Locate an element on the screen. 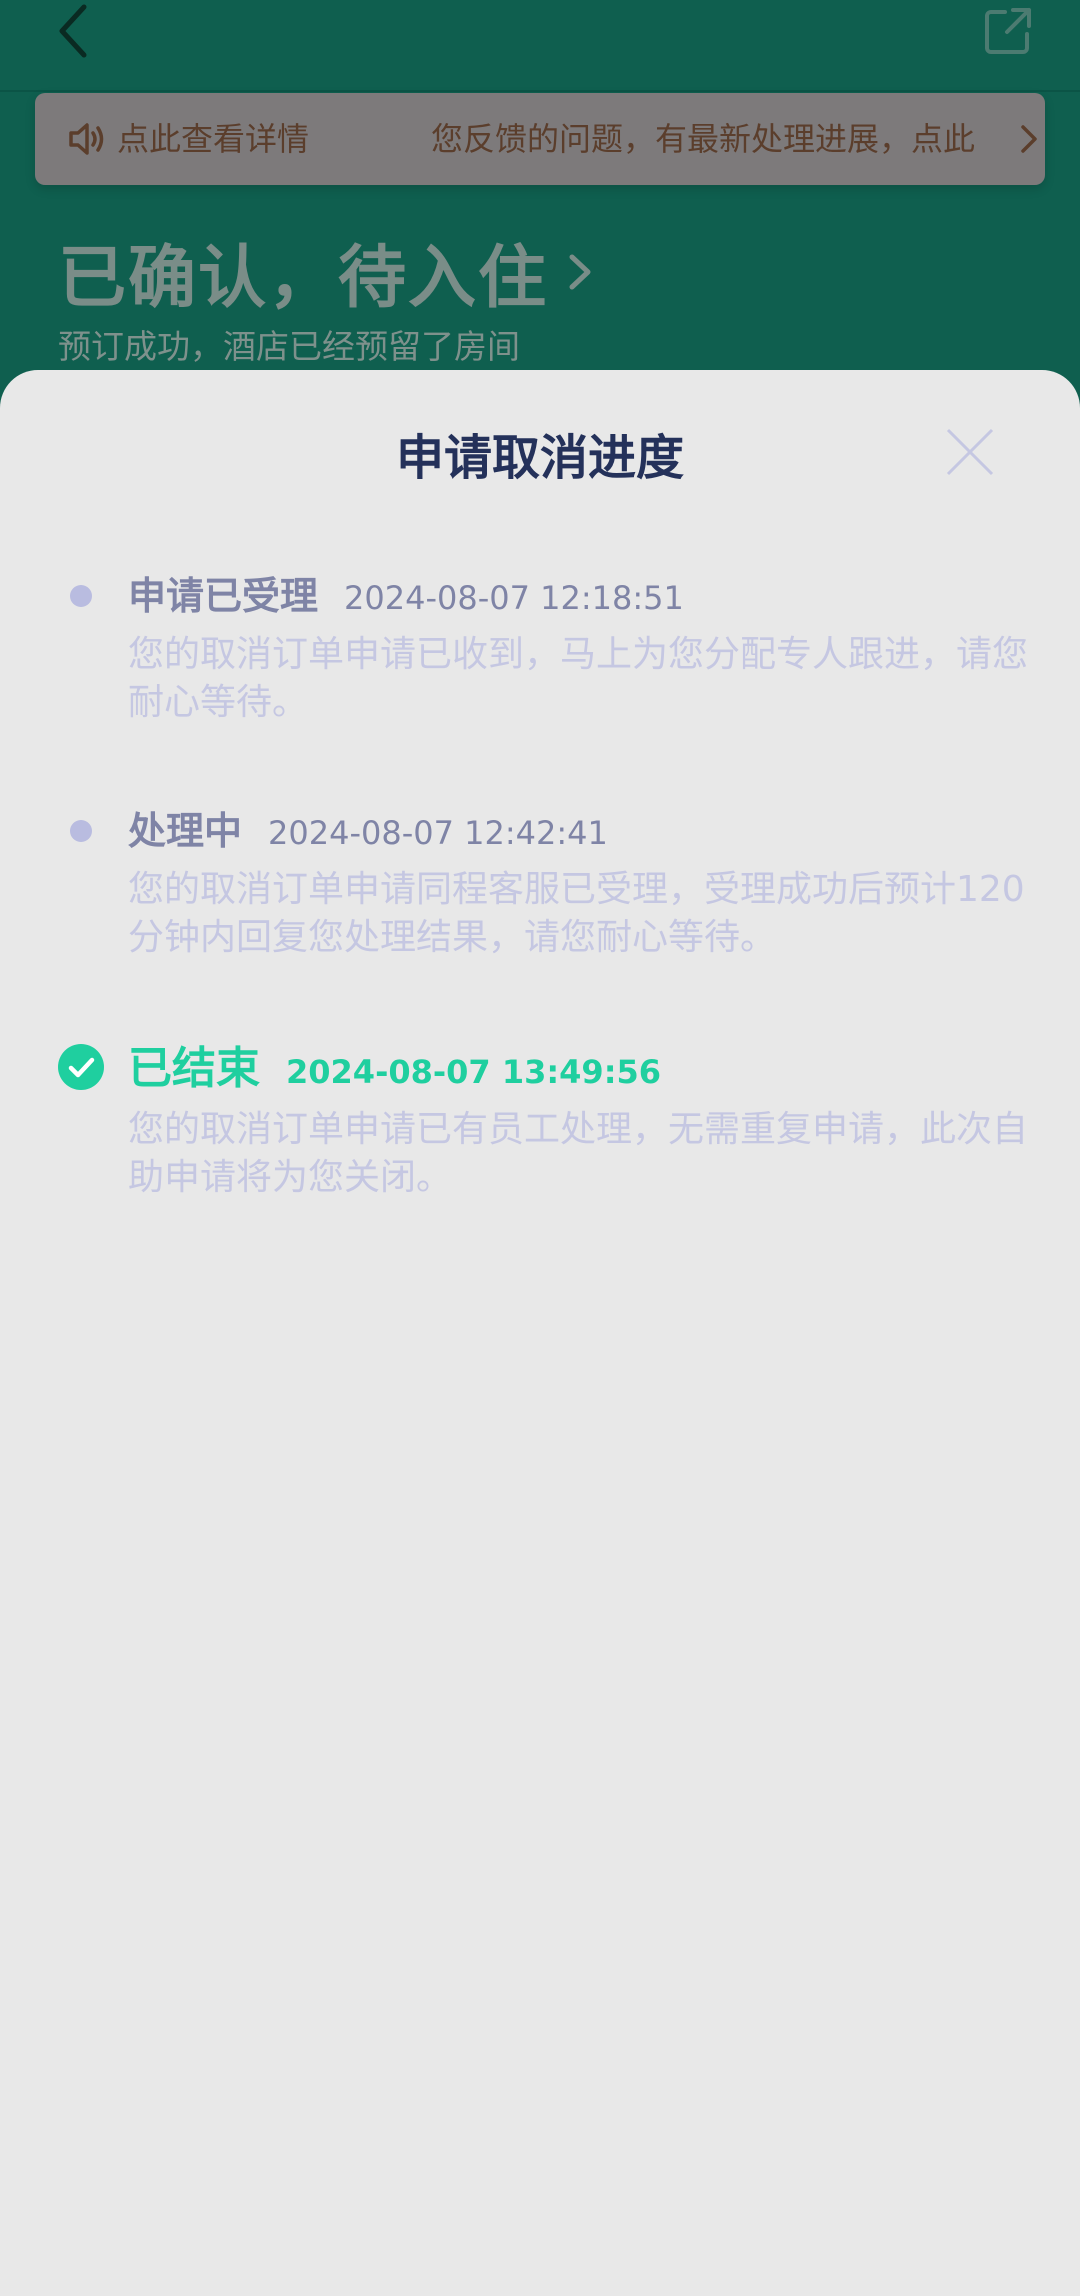  order-status-title: 已确认，待入住 is located at coordinates (325, 271).